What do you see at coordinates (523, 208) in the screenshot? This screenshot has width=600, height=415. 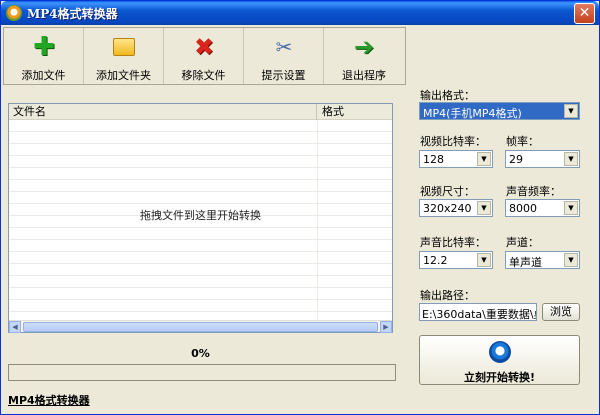 I see `audio-rate-value: 8000` at bounding box center [523, 208].